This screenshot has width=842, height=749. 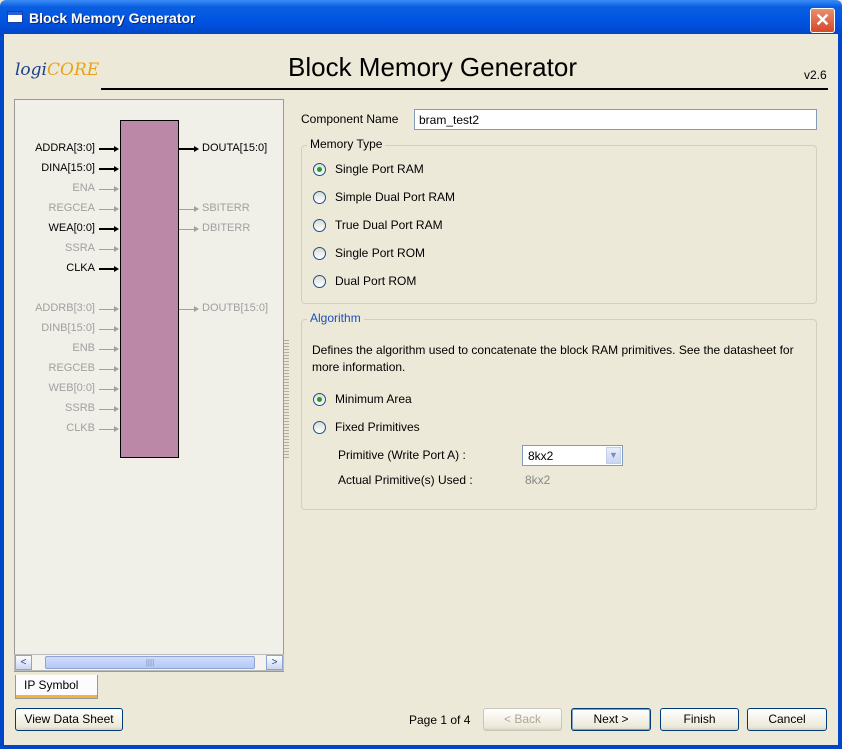 What do you see at coordinates (541, 456) in the screenshot?
I see `primitive-selected-value: 8kx2` at bounding box center [541, 456].